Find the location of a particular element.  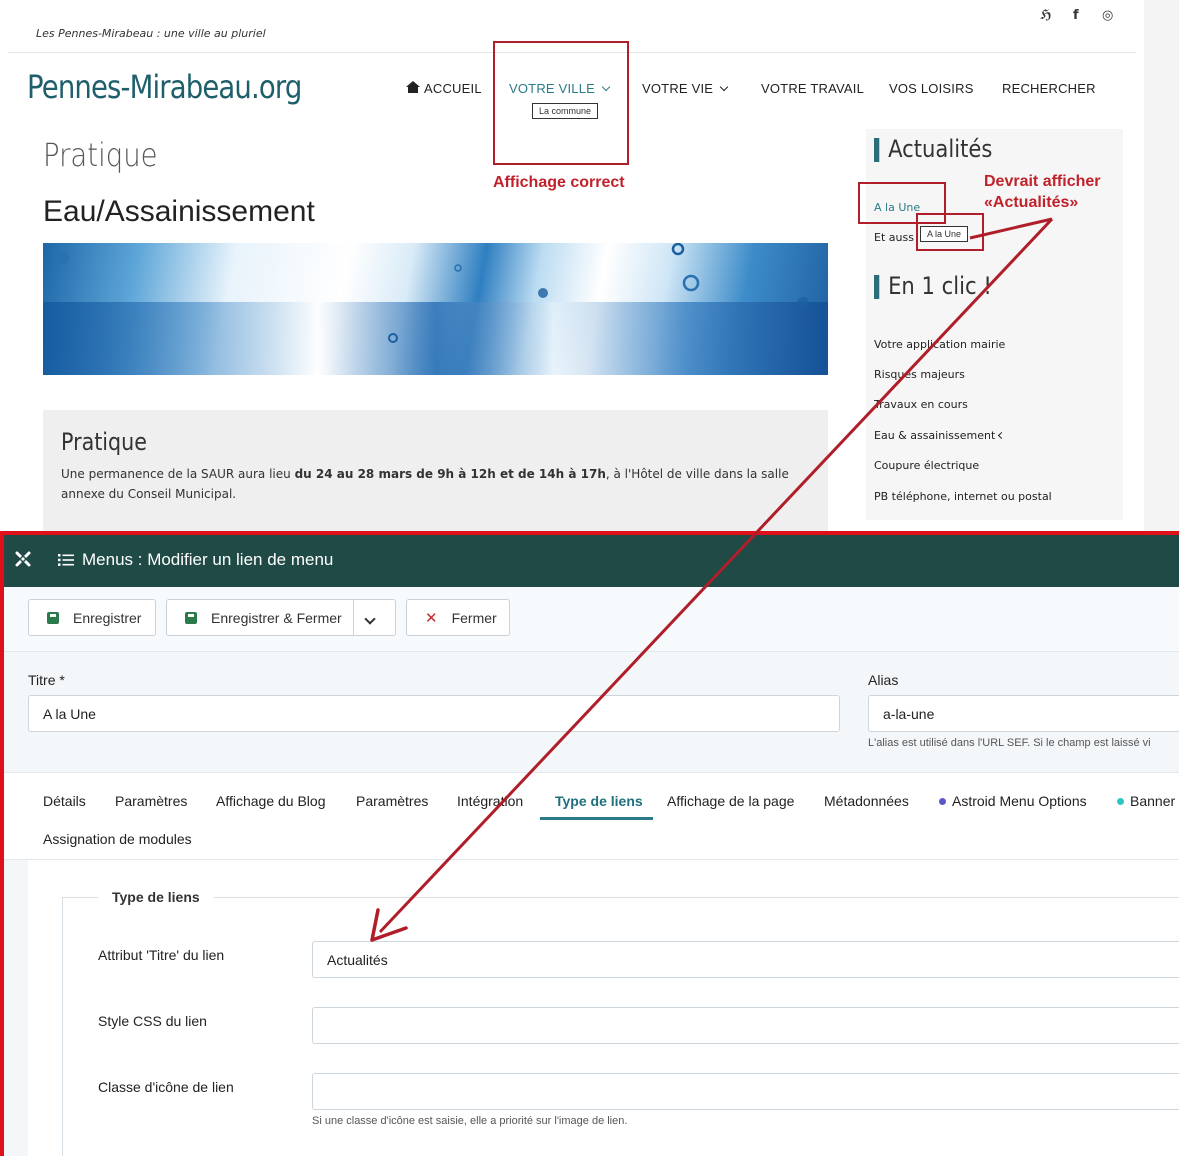

annotation-should-line1: Devrait afficher is located at coordinates (1042, 181).